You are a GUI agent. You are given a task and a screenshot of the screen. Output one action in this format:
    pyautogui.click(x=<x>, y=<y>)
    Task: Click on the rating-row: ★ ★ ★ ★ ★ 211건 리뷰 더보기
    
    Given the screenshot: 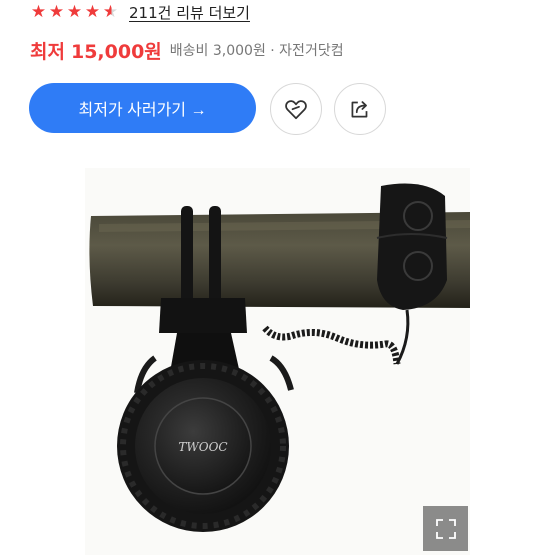 What is the action you would take?
    pyautogui.click(x=140, y=12)
    